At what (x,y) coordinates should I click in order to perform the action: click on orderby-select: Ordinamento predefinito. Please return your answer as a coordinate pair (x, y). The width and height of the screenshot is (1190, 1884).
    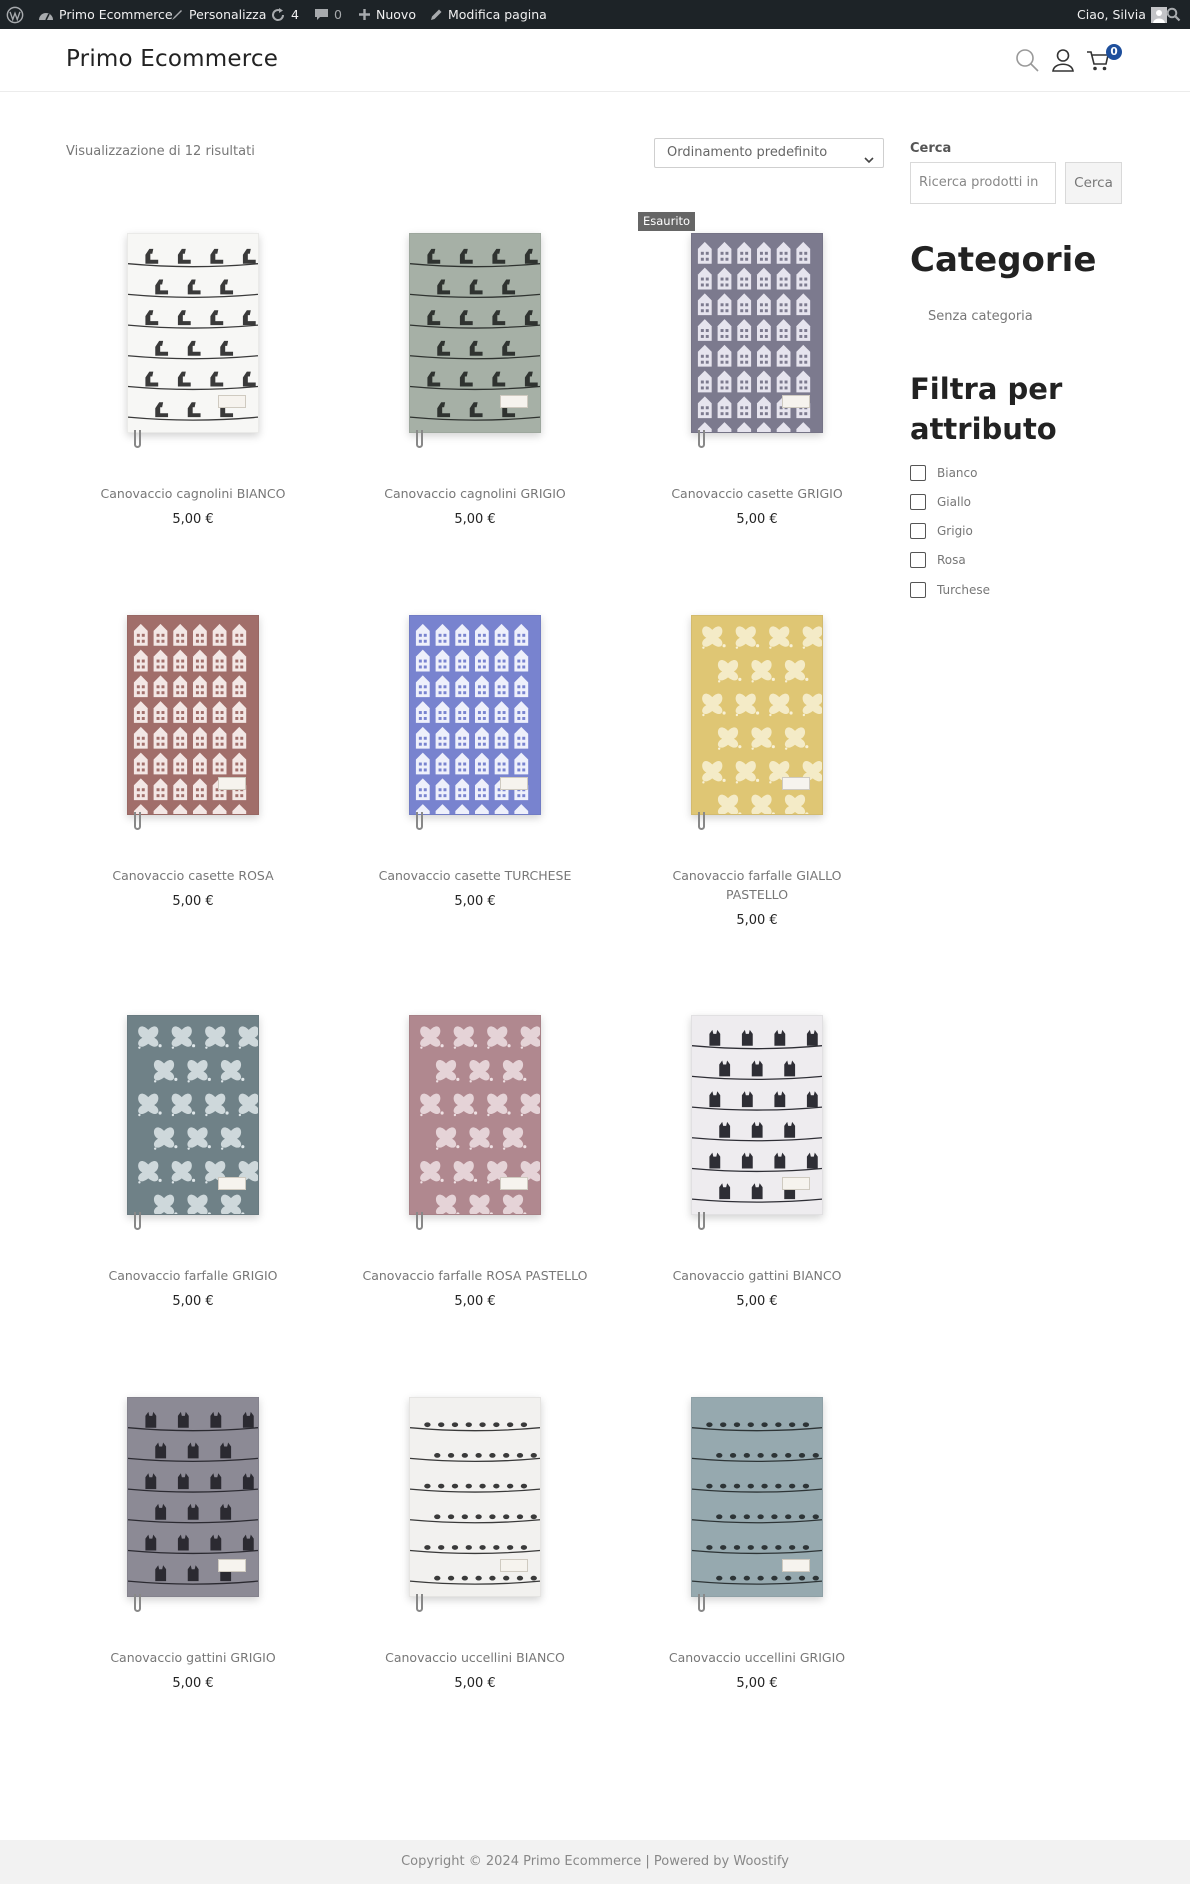
    Looking at the image, I should click on (769, 153).